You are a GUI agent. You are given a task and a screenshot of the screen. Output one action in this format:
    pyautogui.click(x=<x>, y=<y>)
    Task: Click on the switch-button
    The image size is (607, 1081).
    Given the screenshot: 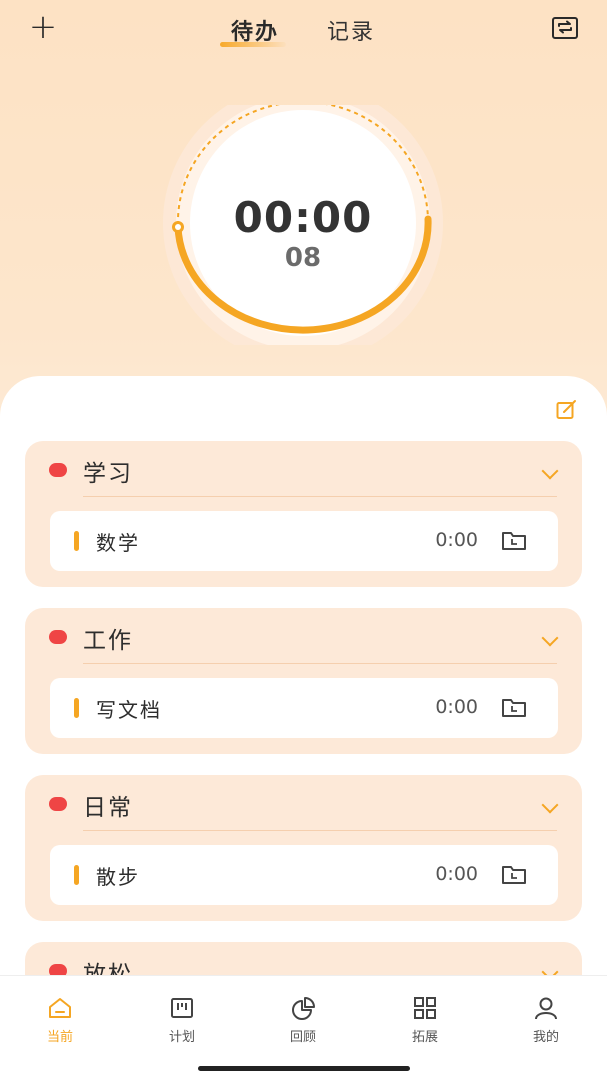 What is the action you would take?
    pyautogui.click(x=565, y=28)
    